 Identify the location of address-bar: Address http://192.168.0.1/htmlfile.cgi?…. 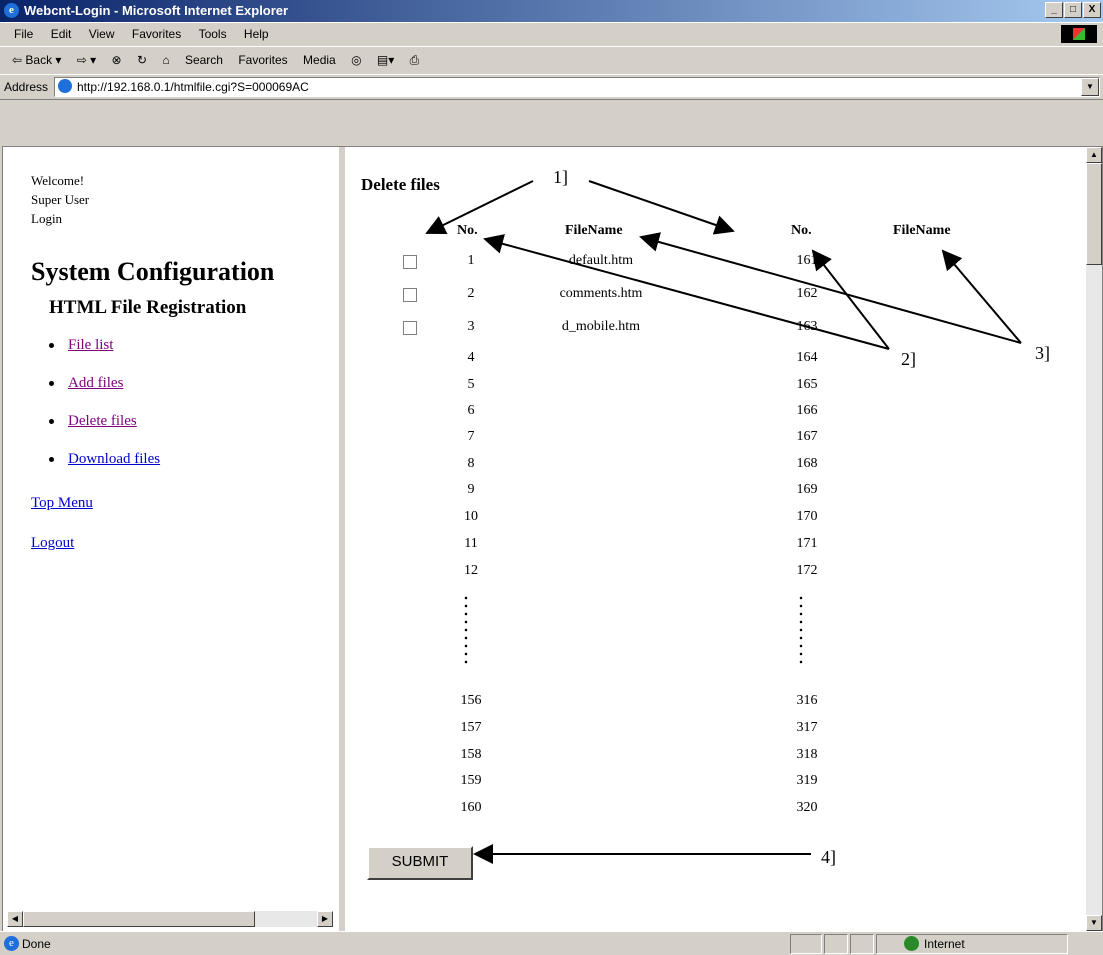
(551, 87).